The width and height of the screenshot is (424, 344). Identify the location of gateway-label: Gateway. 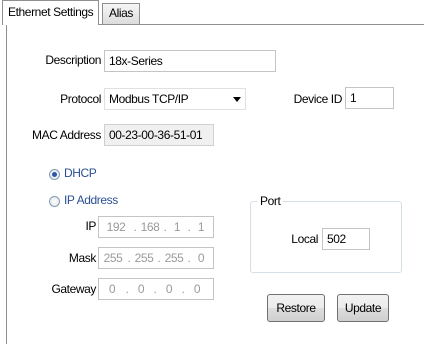
(73, 289).